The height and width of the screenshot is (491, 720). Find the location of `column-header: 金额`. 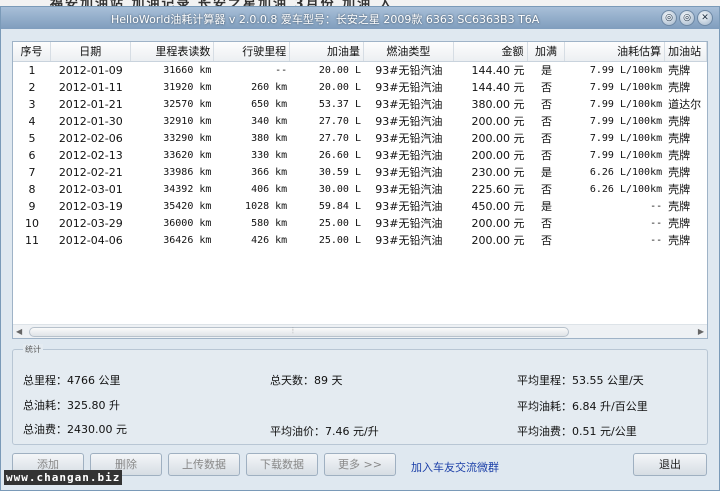

column-header: 金额 is located at coordinates (491, 51).